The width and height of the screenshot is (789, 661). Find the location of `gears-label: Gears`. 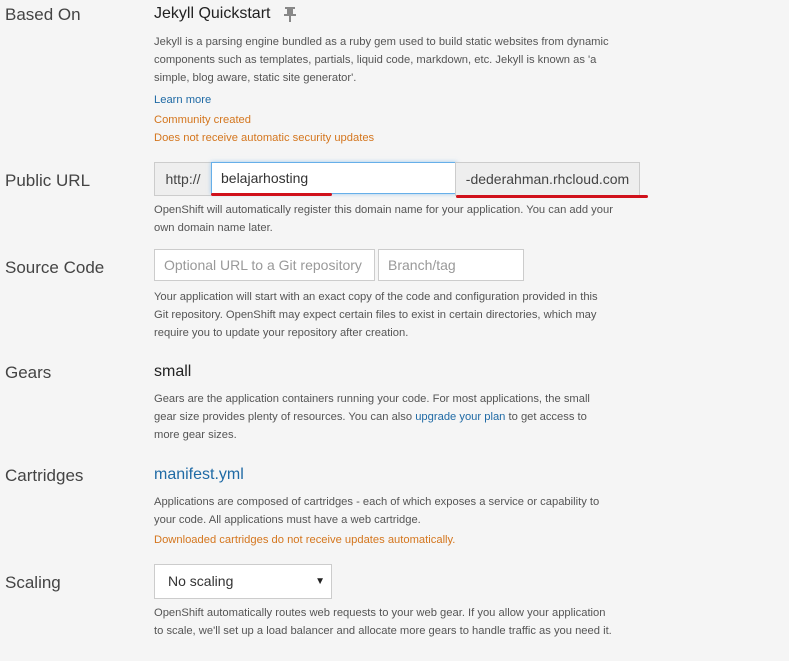

gears-label: Gears is located at coordinates (28, 372).